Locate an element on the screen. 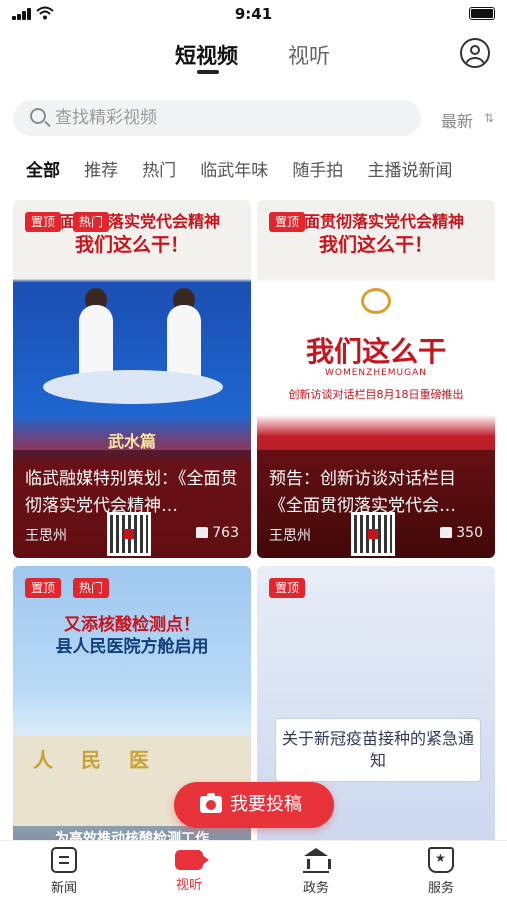 Image resolution: width=507 pixels, height=900 pixels. status-bar: 9:41 is located at coordinates (253, 15).